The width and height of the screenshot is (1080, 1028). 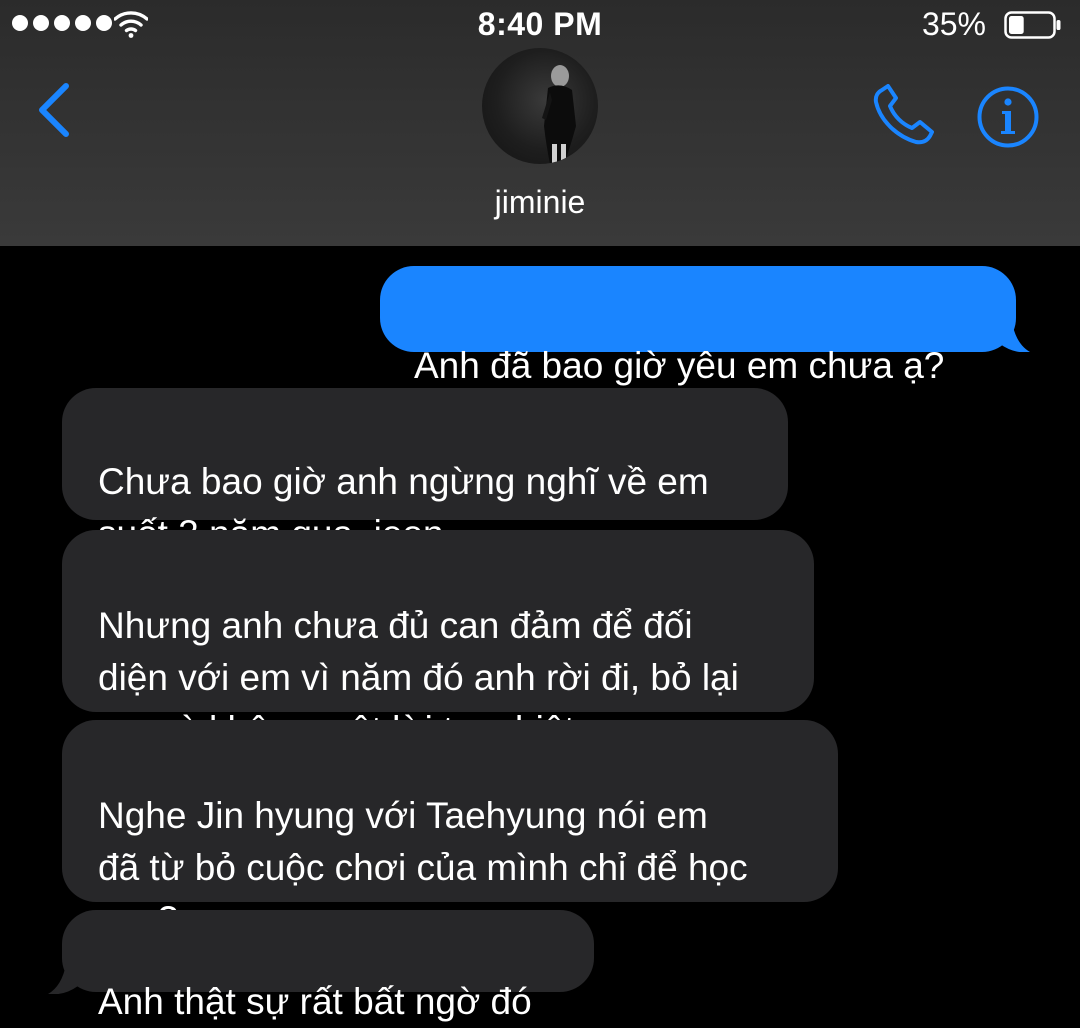 I want to click on phone-icon, so click(x=905, y=115).